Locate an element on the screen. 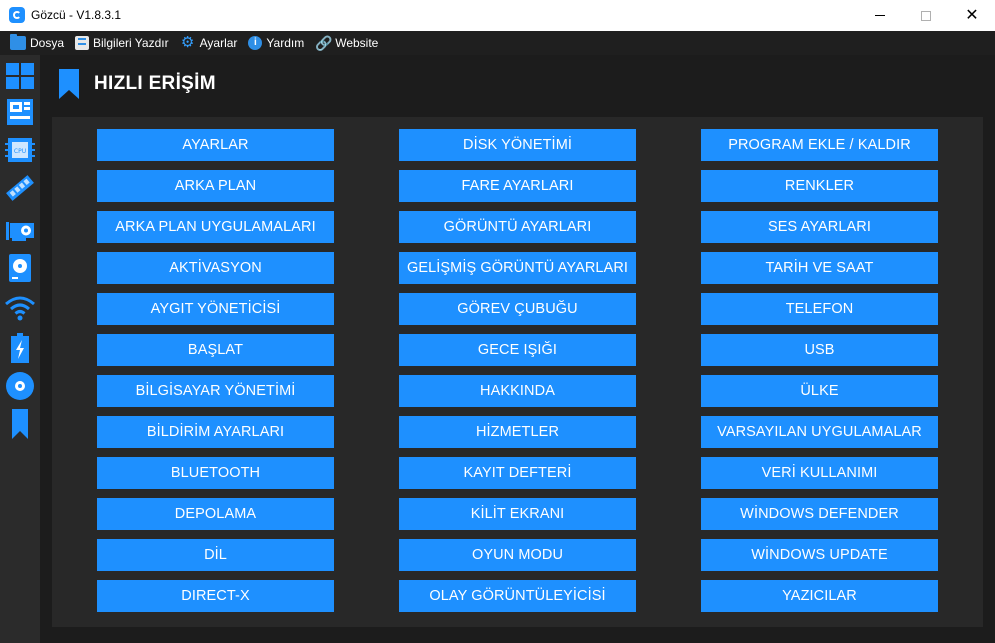  quick-access-button: DİL is located at coordinates (215, 555).